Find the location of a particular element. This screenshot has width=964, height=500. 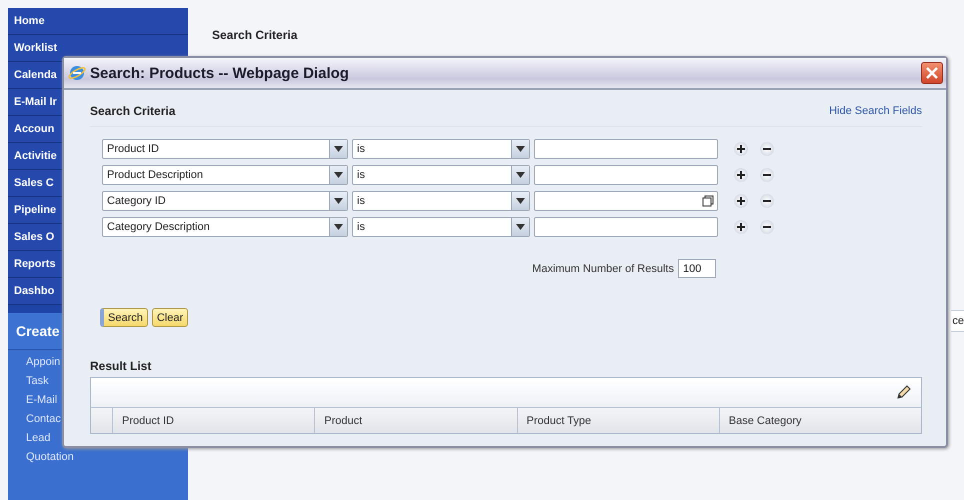

create-link: E-Mail is located at coordinates (42, 401).